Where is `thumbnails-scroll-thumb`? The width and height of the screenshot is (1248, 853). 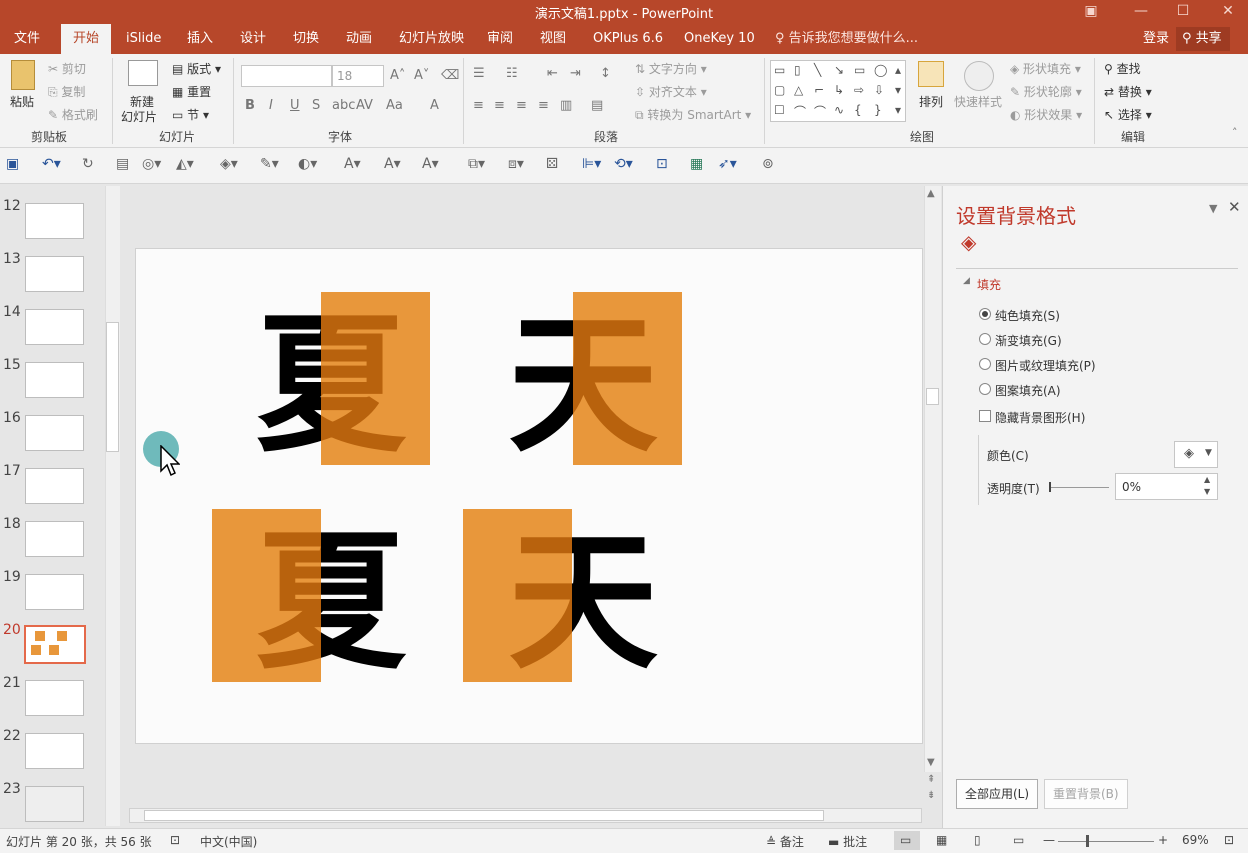
thumbnails-scroll-thumb is located at coordinates (112, 387).